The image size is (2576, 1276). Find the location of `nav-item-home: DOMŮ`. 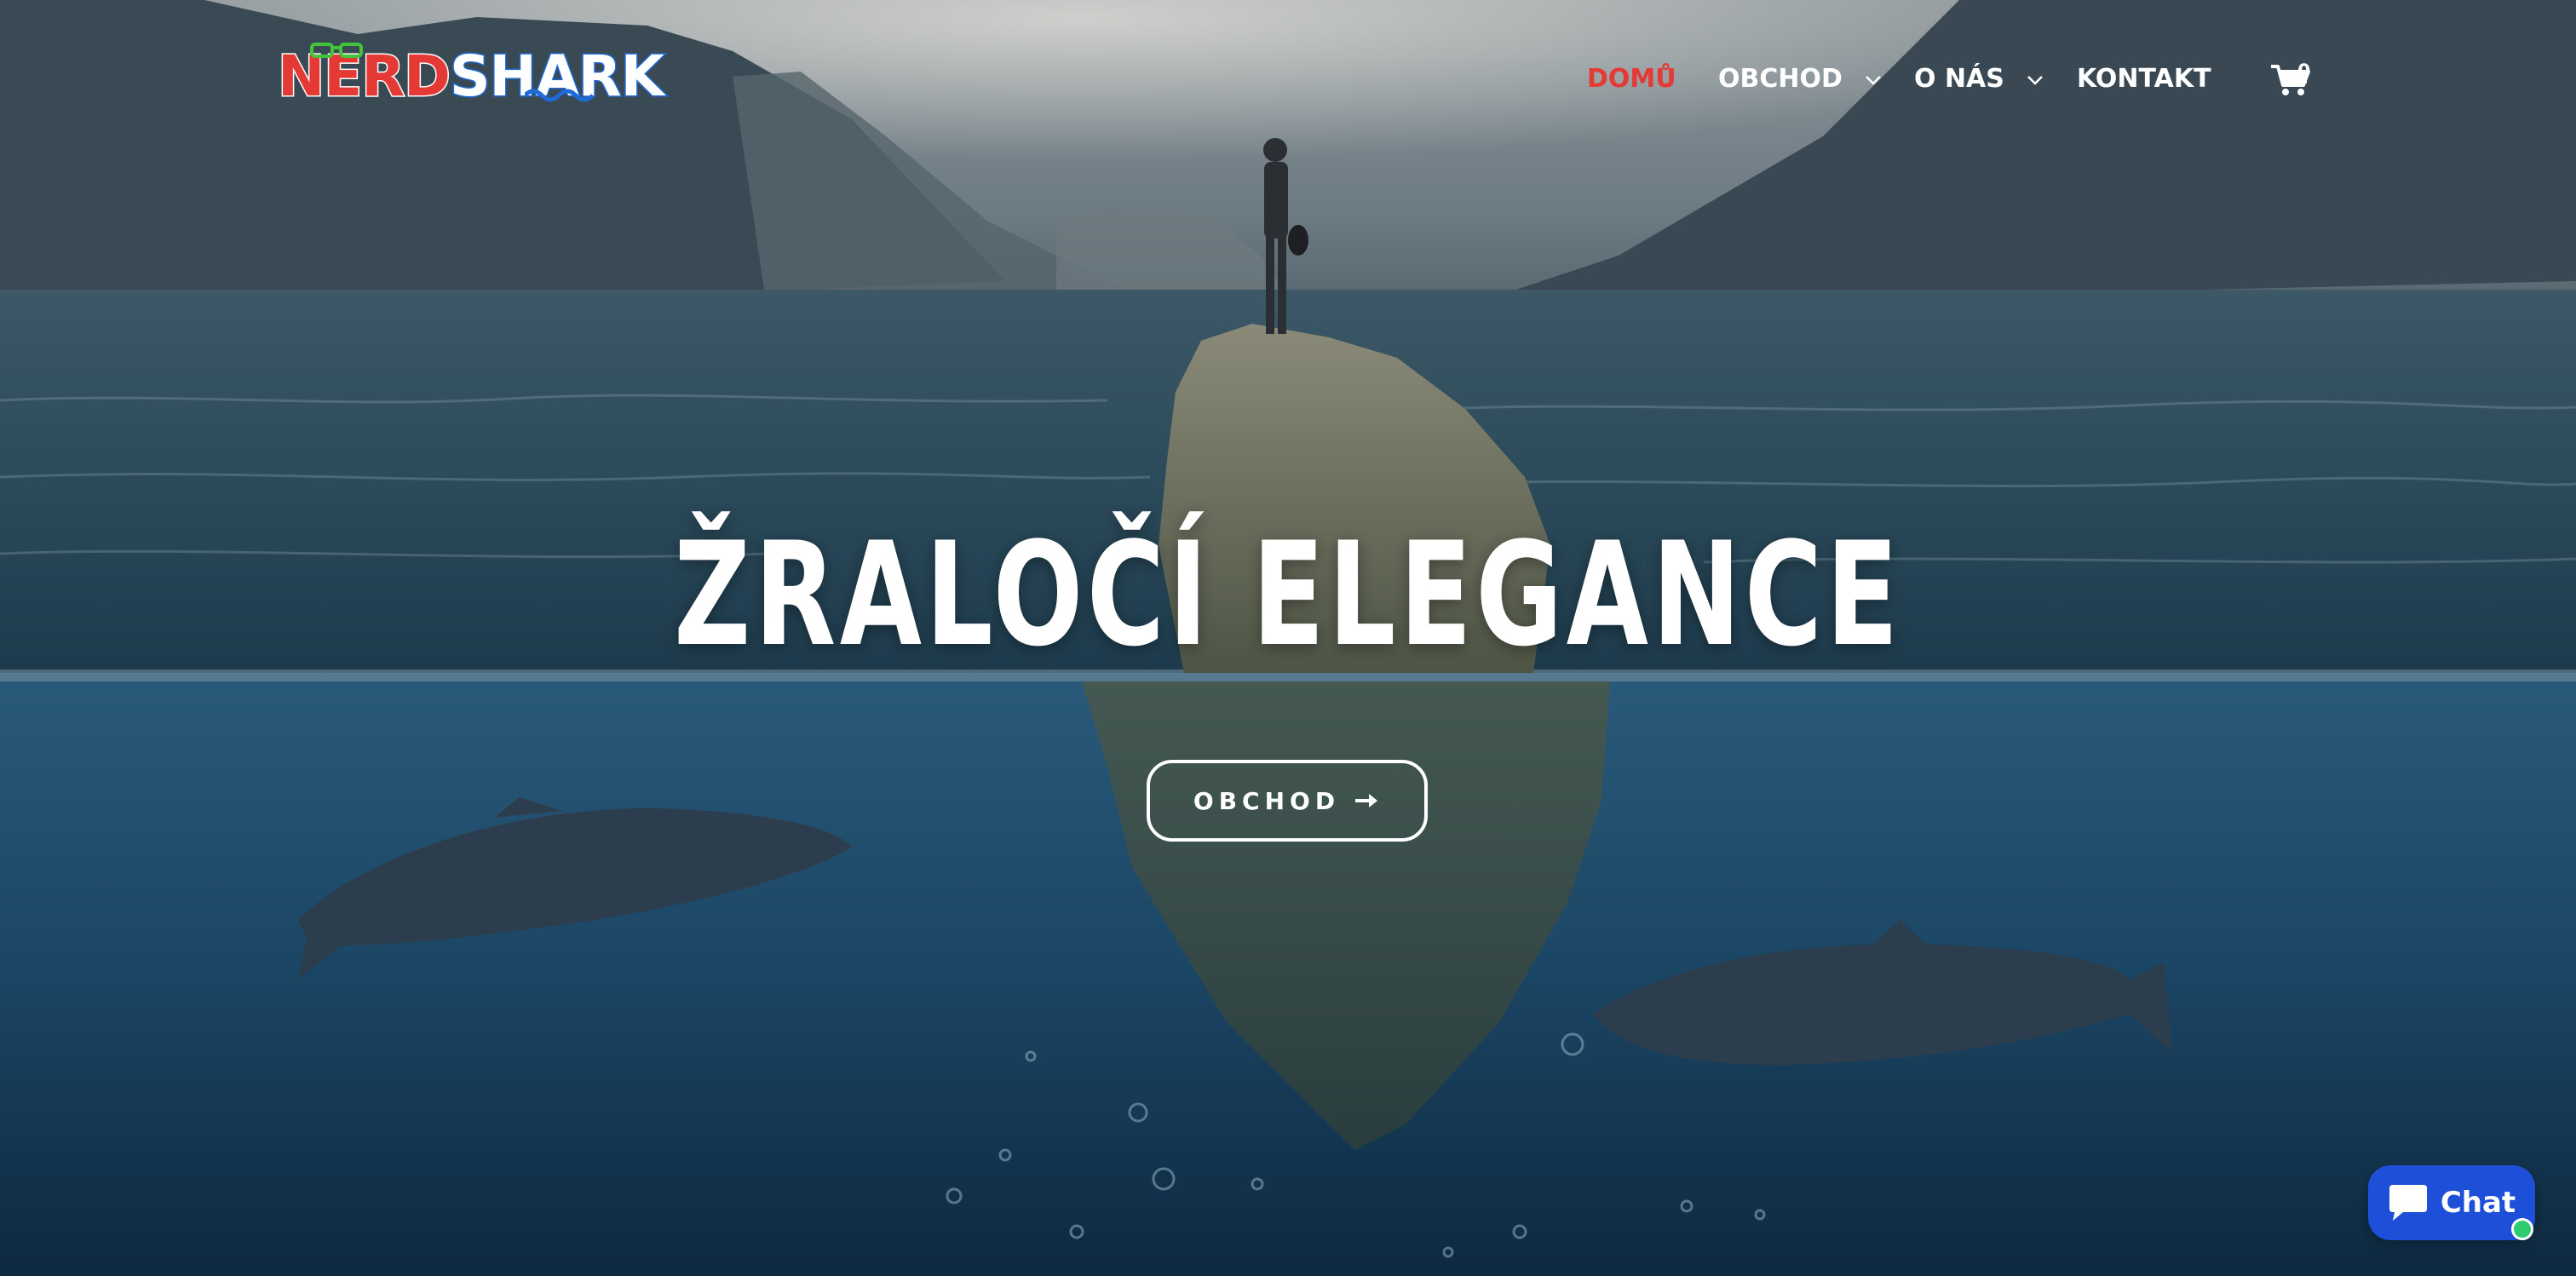

nav-item-home: DOMŮ is located at coordinates (1632, 79).